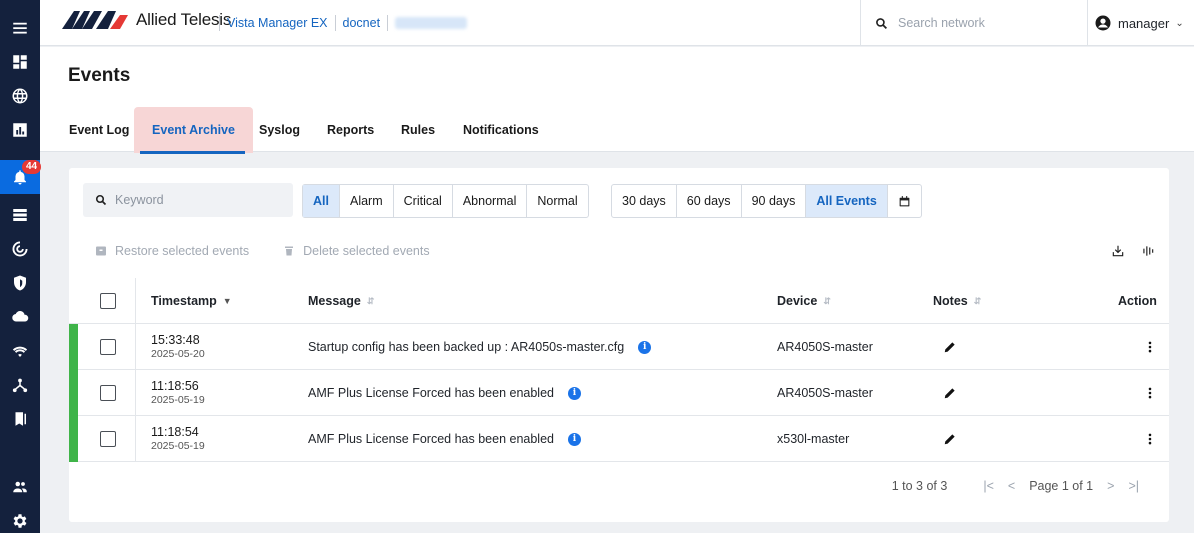 The image size is (1194, 533). What do you see at coordinates (423, 201) in the screenshot?
I see `filter-critical: Critical` at bounding box center [423, 201].